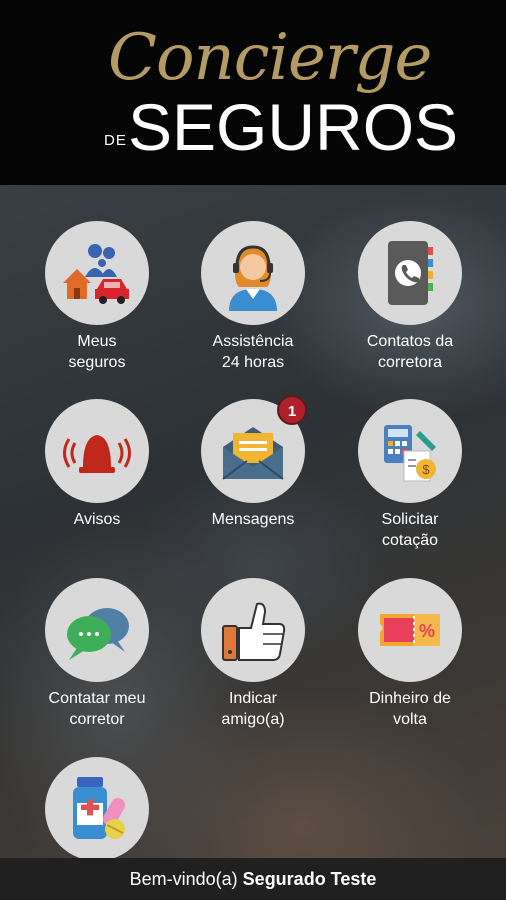 Image resolution: width=506 pixels, height=900 pixels. What do you see at coordinates (410, 709) in the screenshot?
I see `menu-item-label: Dinheiro de volta` at bounding box center [410, 709].